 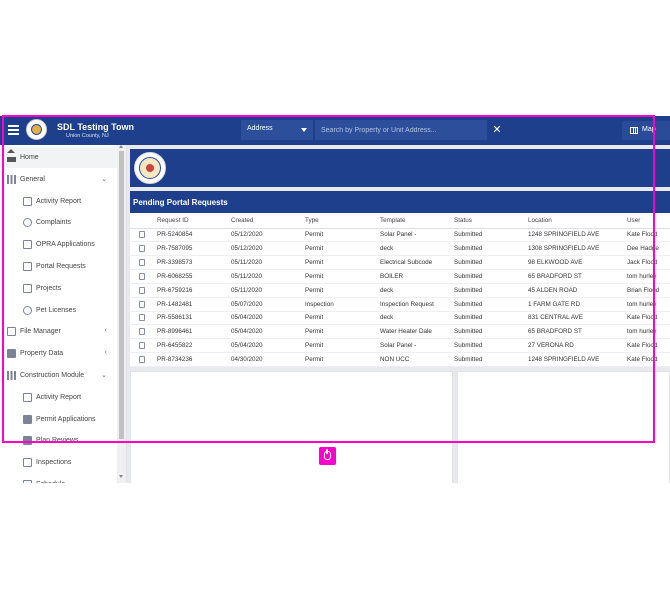 What do you see at coordinates (327, 456) in the screenshot?
I see `hand-pointer-icon` at bounding box center [327, 456].